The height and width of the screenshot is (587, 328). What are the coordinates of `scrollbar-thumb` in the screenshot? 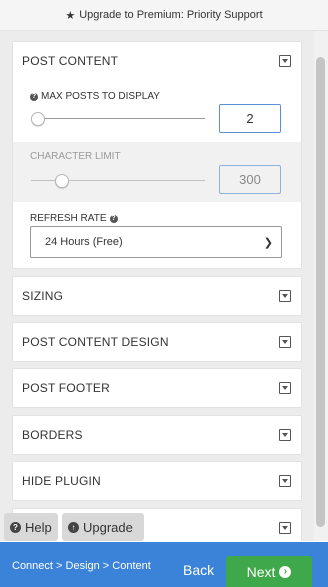 It's located at (320, 292).